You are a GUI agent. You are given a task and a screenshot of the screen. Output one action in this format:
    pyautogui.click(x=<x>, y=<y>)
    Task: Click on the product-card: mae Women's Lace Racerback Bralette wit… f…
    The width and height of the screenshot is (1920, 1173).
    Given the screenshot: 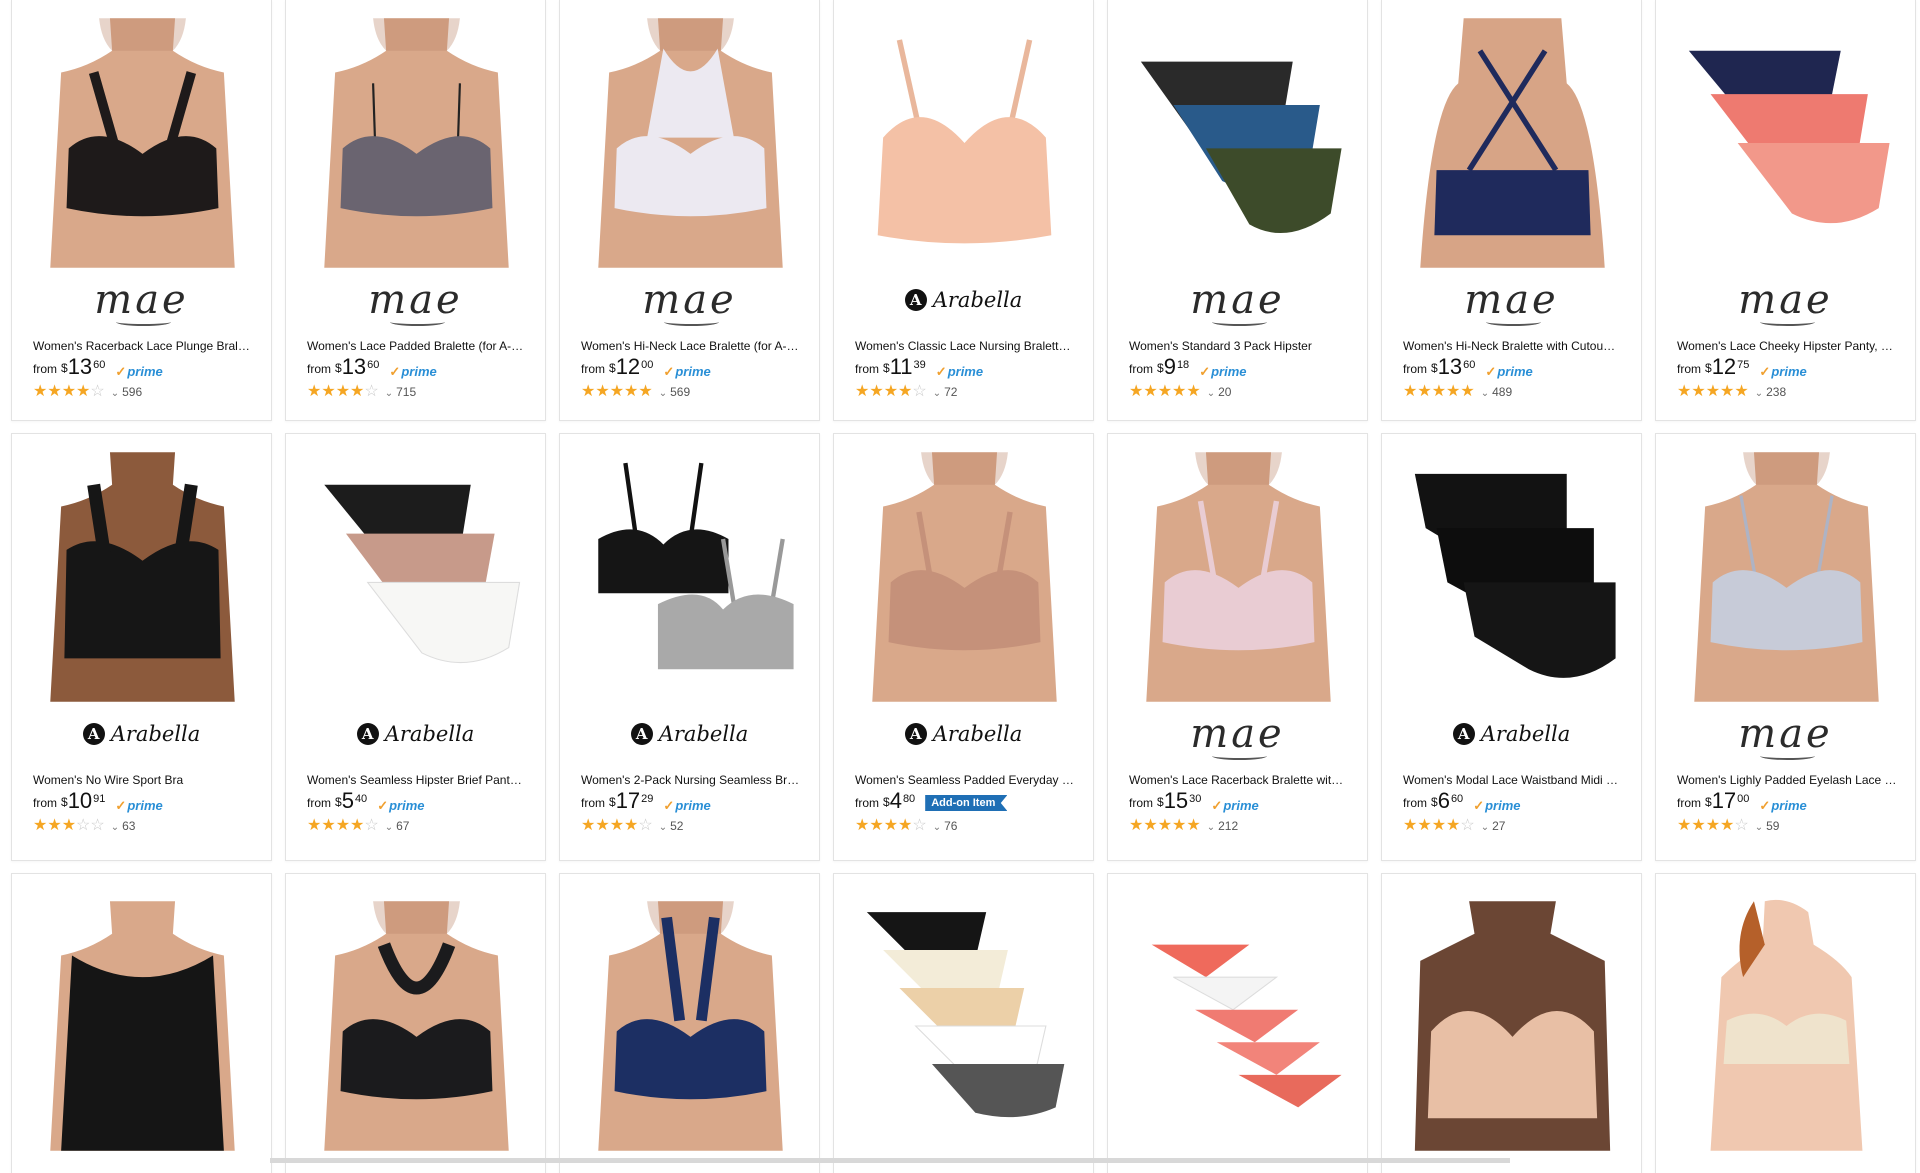 What is the action you would take?
    pyautogui.click(x=1237, y=647)
    